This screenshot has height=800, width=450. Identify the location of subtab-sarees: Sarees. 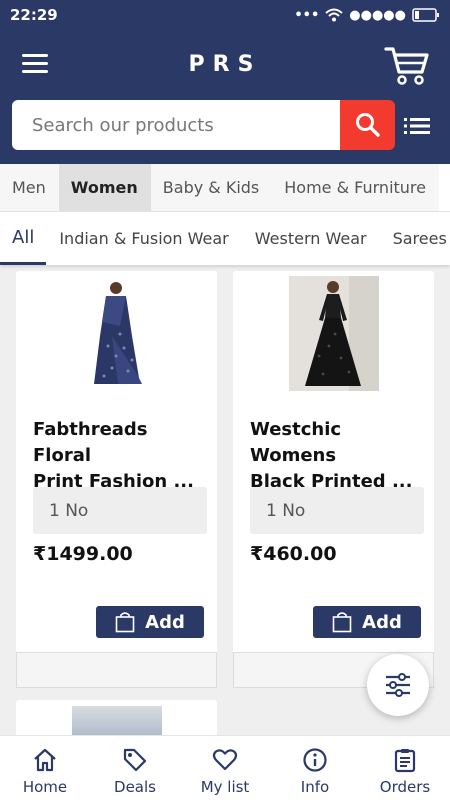
(415, 238).